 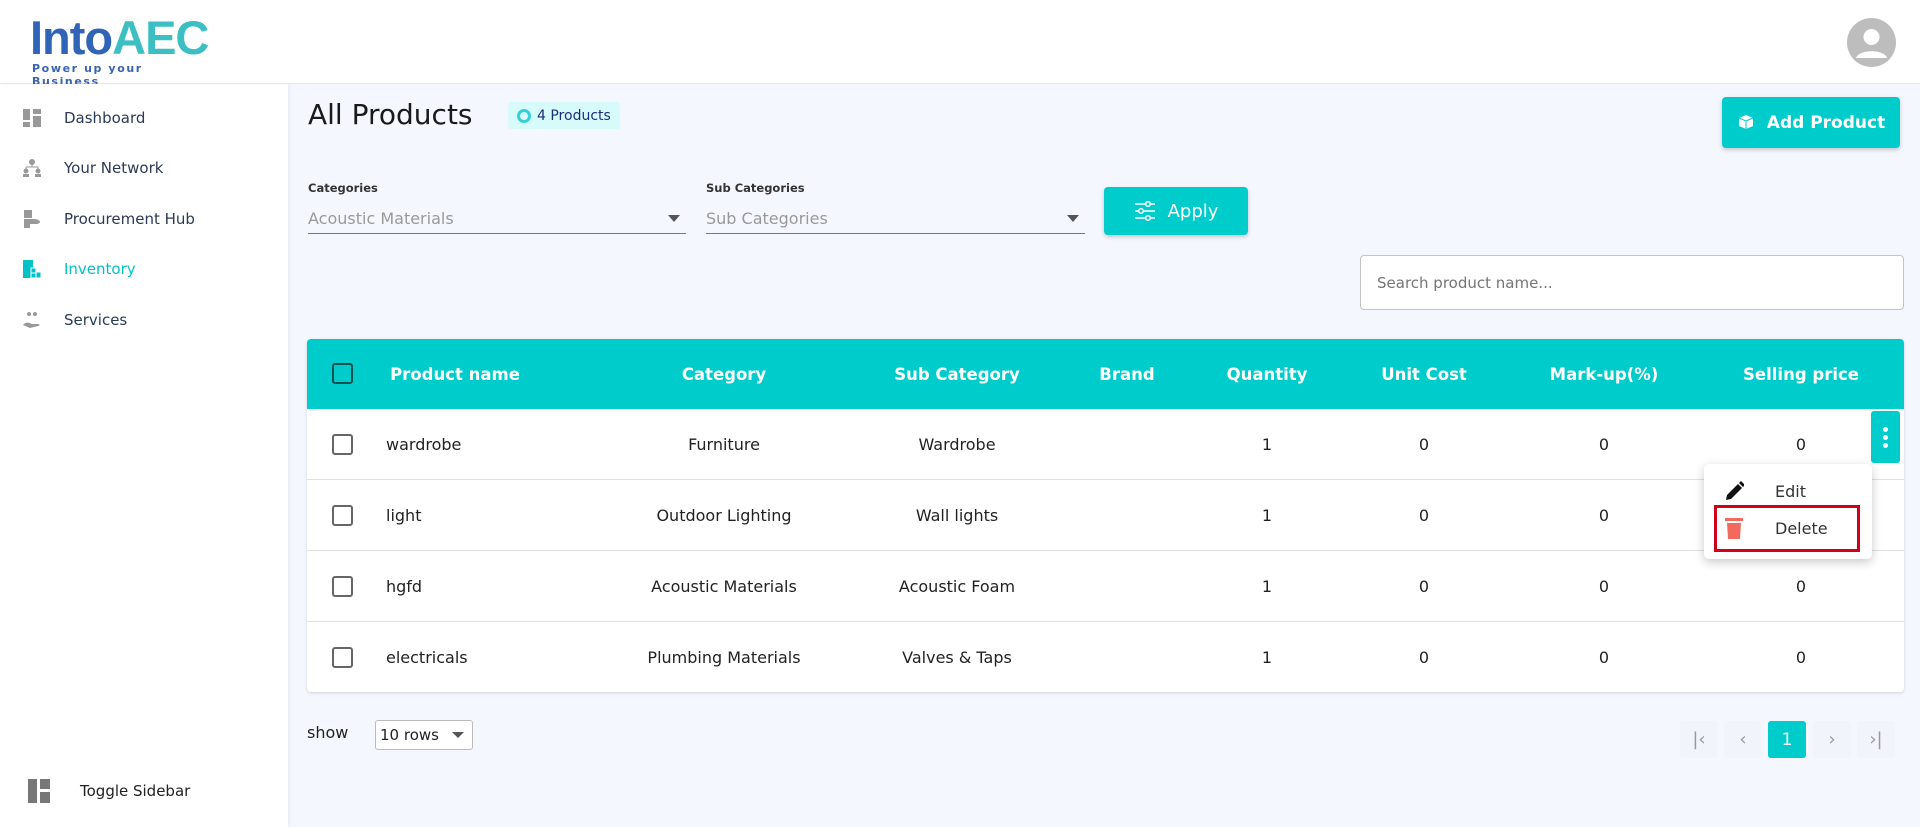 What do you see at coordinates (32, 219) in the screenshot?
I see `procurement-icon` at bounding box center [32, 219].